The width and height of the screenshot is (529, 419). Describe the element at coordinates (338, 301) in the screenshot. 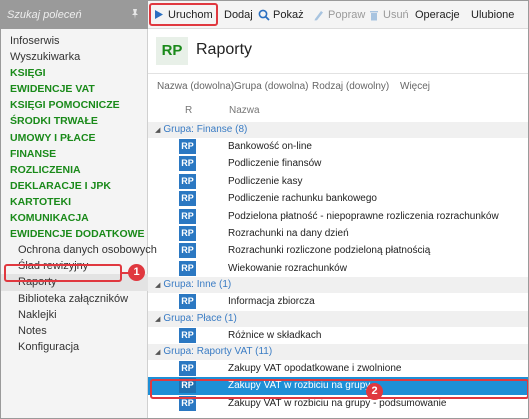

I see `table-row: RP Informacja zbiorcza` at that location.